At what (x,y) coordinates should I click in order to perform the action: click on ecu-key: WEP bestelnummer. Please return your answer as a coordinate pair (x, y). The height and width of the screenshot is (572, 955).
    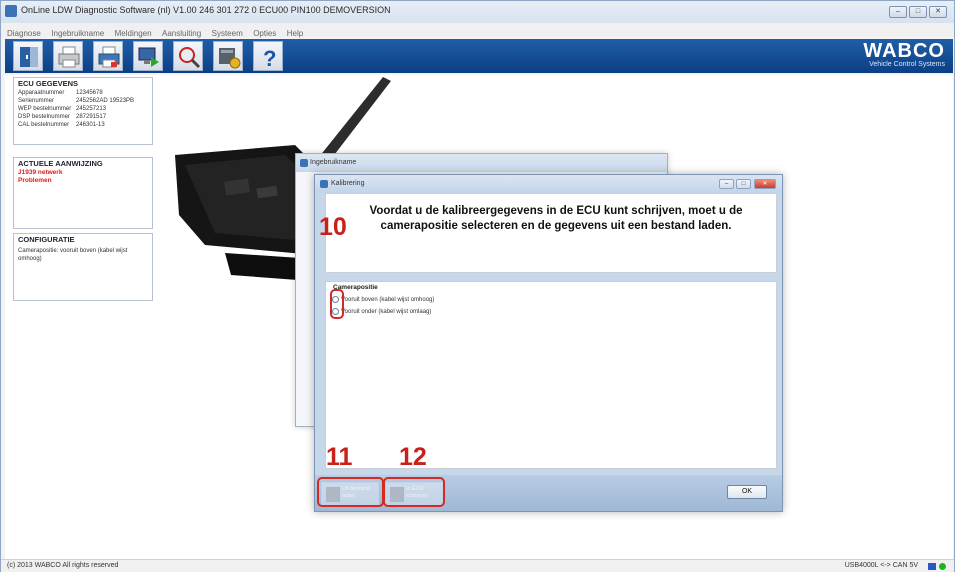
    Looking at the image, I should click on (45, 109).